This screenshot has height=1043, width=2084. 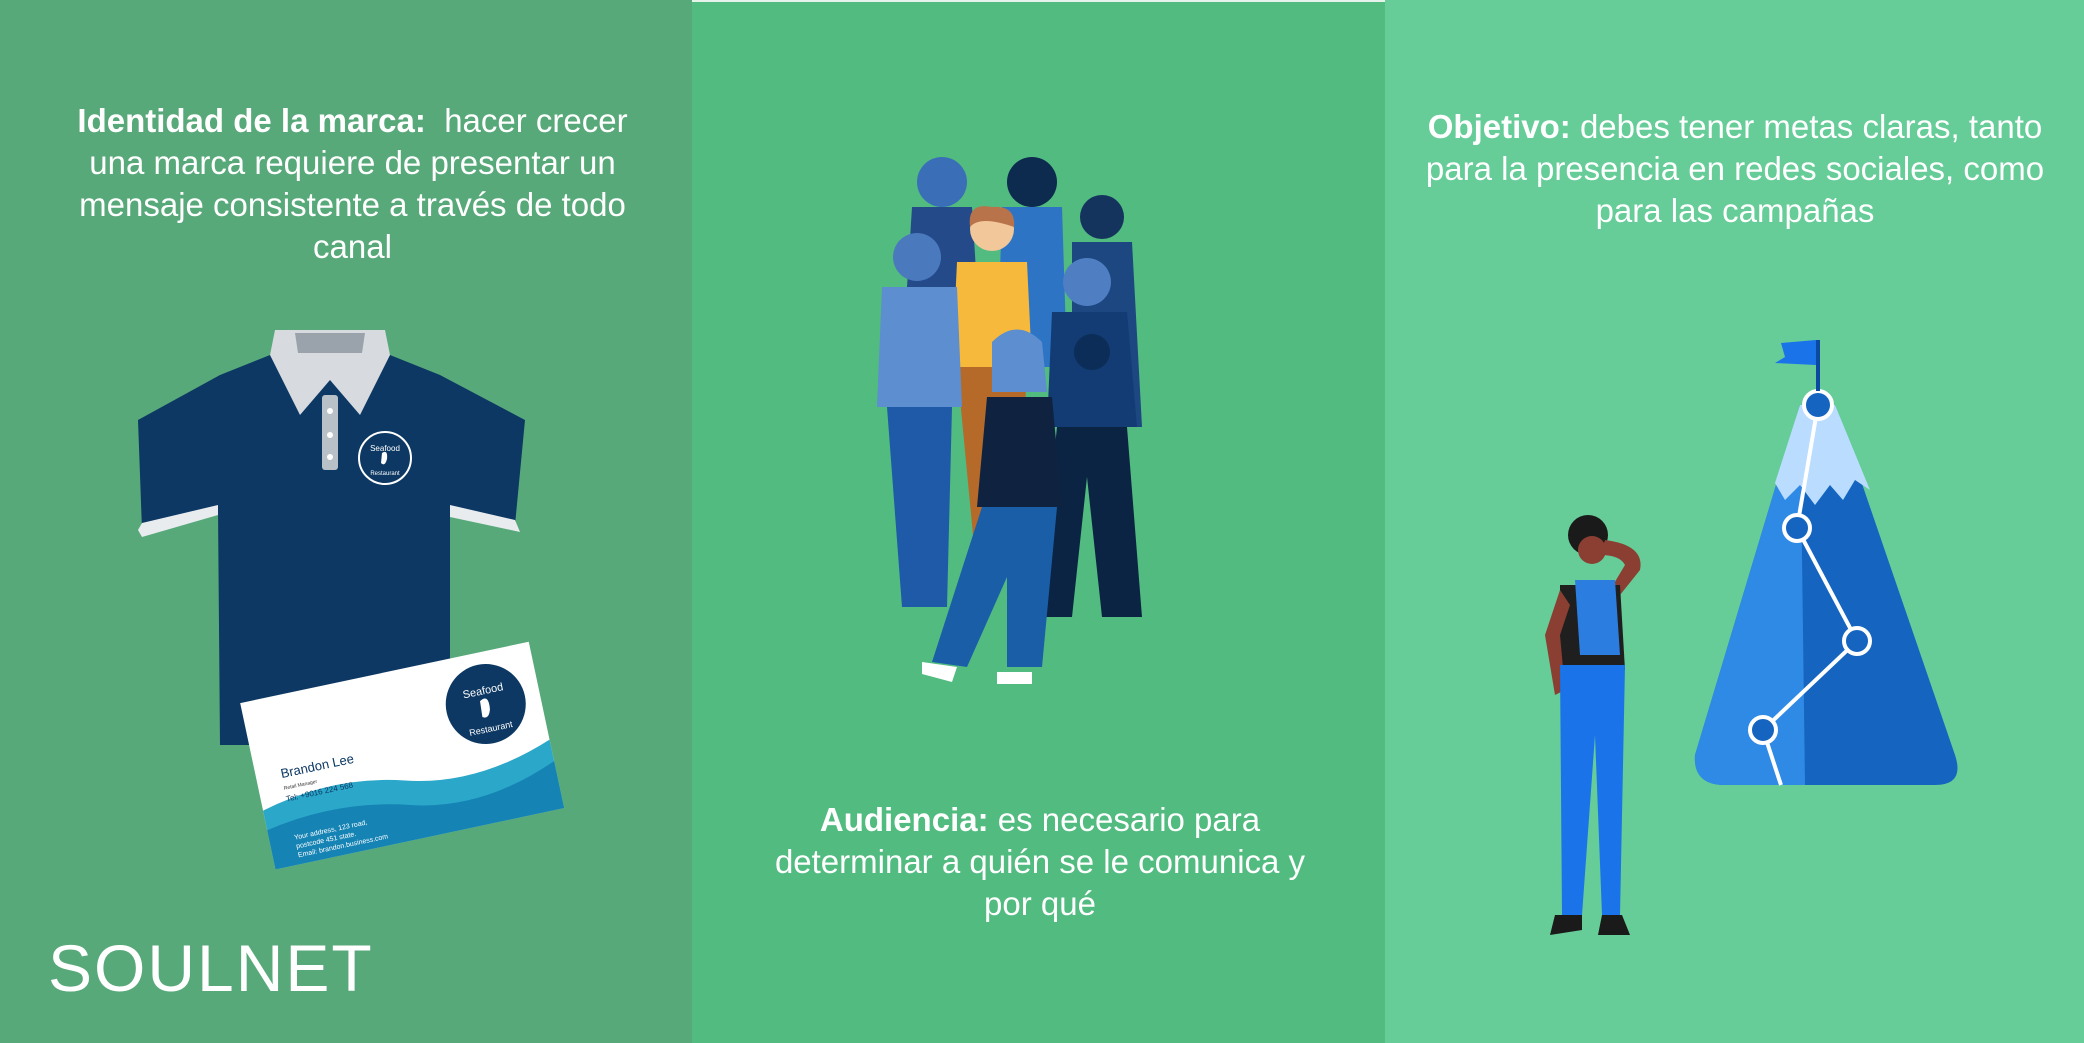 I want to click on hiker-illustration, so click(x=1593, y=725).